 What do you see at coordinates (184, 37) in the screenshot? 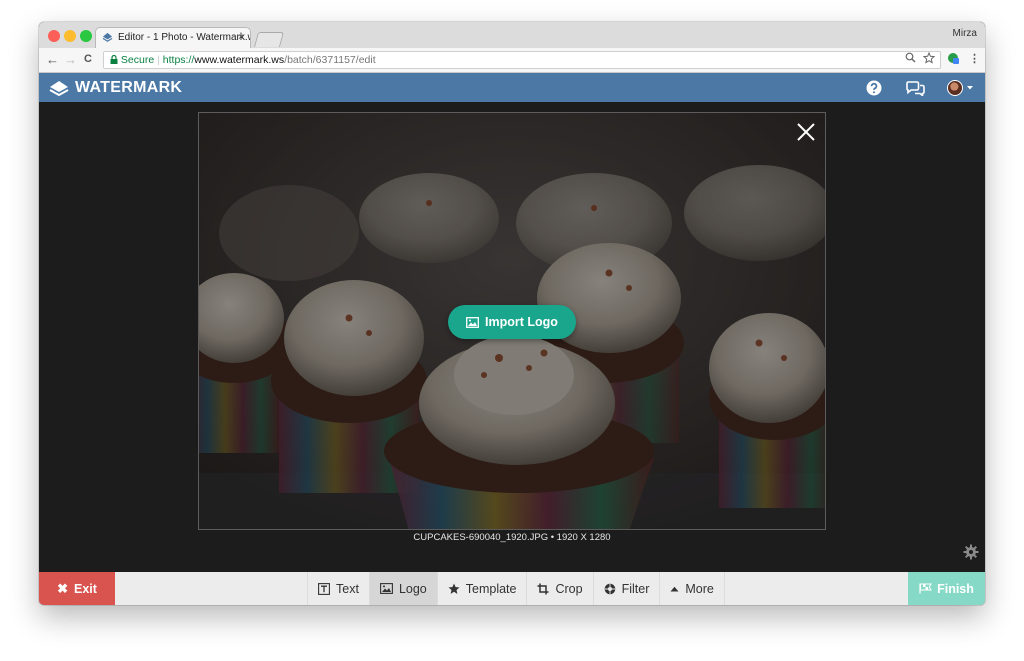
I see `tab-title: Editor - 1 Photo - Watermark.w` at bounding box center [184, 37].